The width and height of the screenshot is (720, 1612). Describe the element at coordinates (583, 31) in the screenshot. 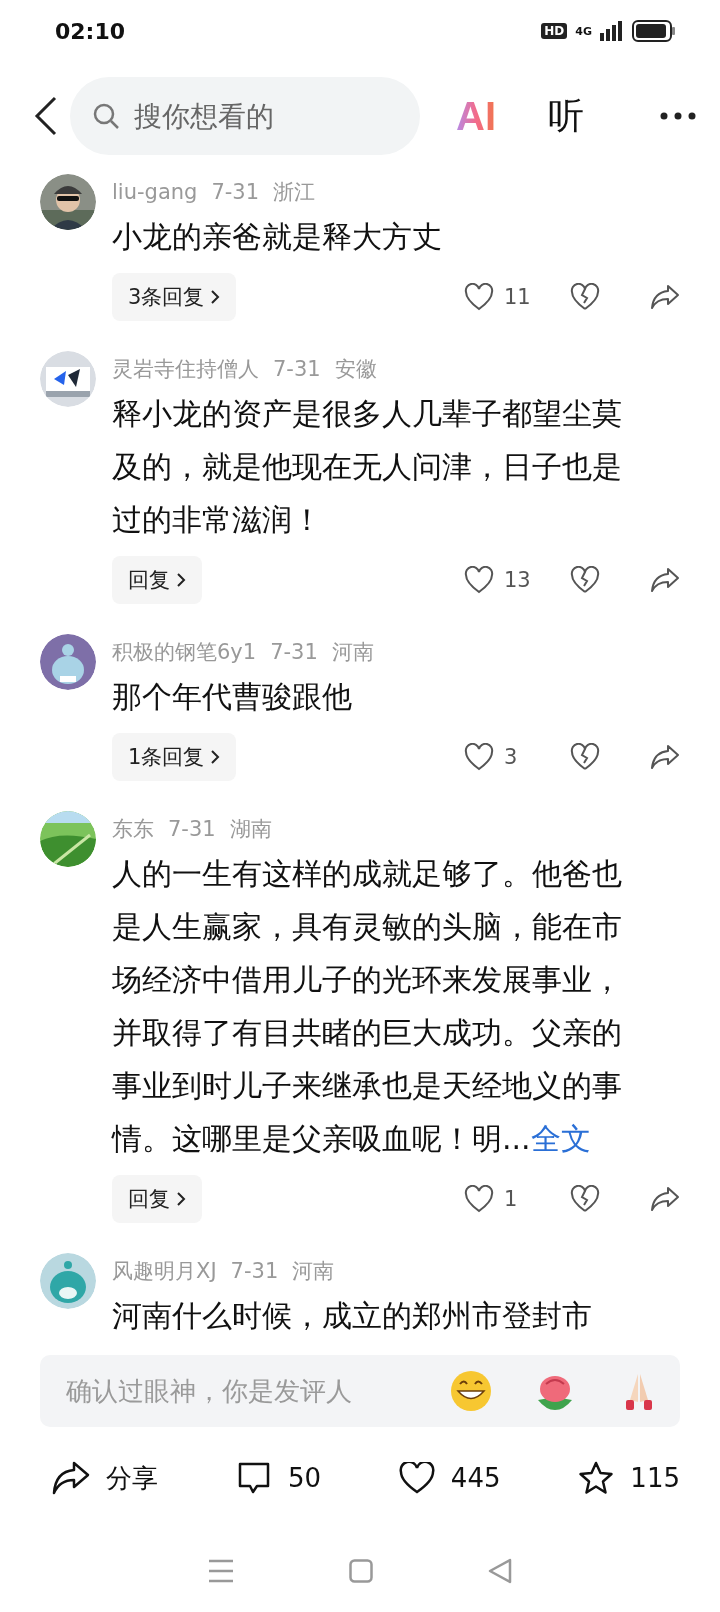

I see `network-type: 4G` at that location.